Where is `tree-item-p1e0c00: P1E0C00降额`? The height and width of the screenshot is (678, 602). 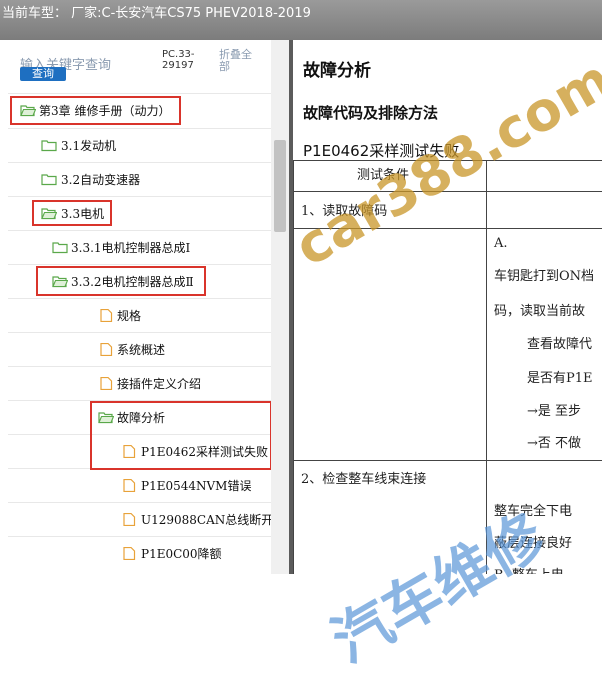 tree-item-p1e0c00: P1E0C00降额 is located at coordinates (139, 553).